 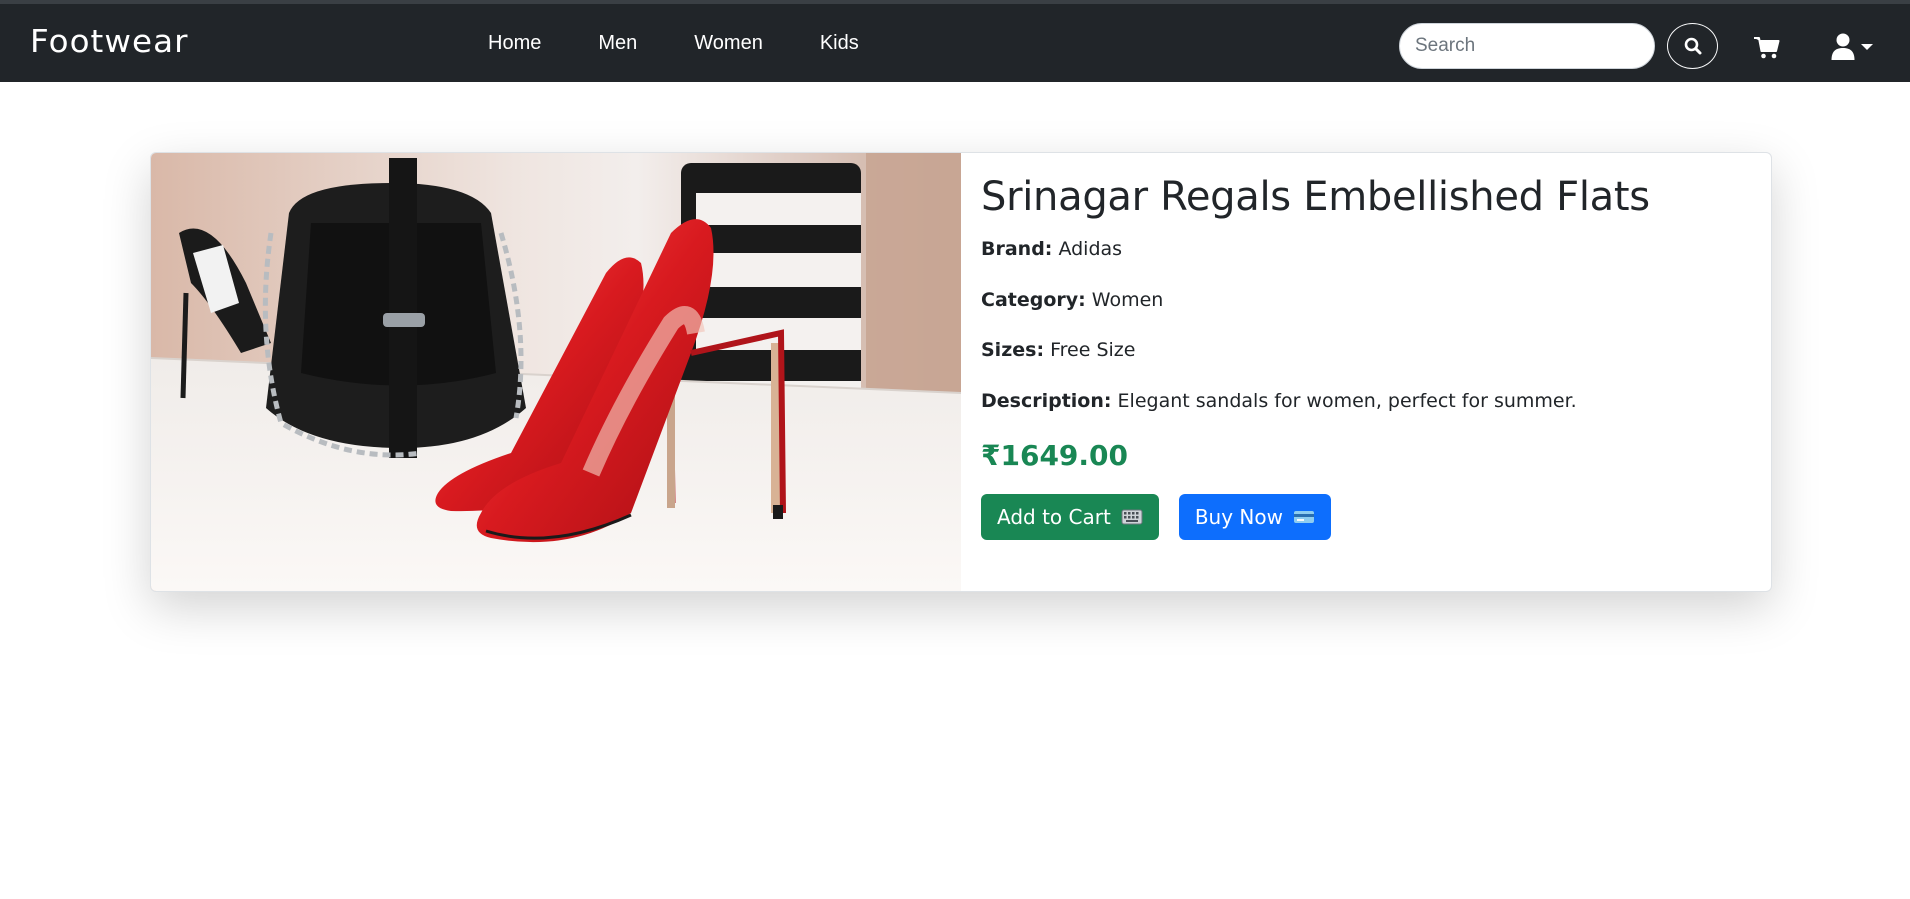 I want to click on sizes-label: Sizes:, so click(x=1013, y=350).